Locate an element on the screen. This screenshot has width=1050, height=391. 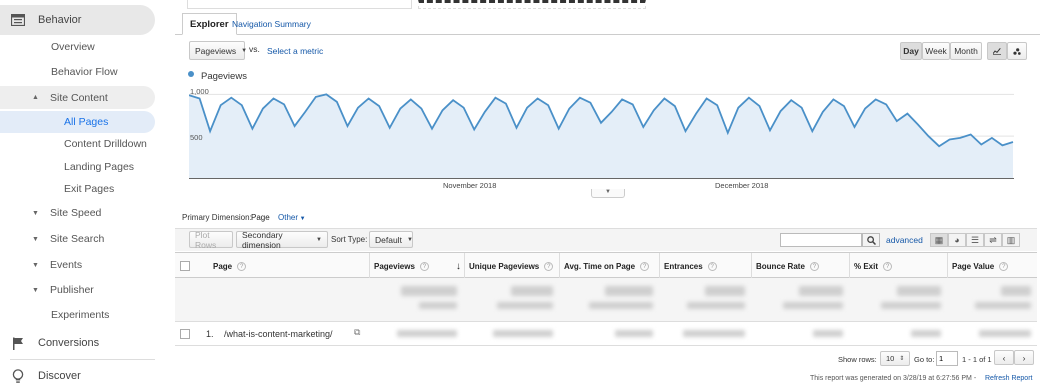
plot-rows-label: Plot Rows is located at coordinates (206, 239).